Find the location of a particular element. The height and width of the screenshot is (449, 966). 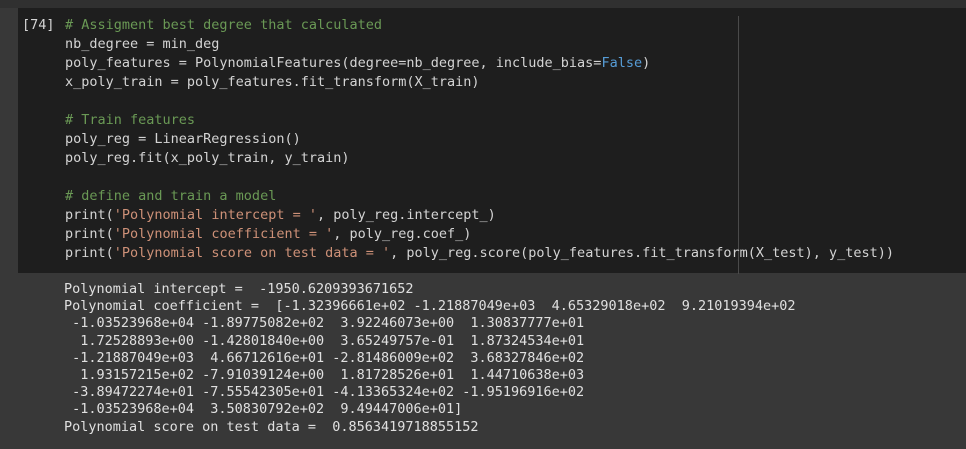

code-string: 'Polynomial intercept = ' is located at coordinates (215, 215).